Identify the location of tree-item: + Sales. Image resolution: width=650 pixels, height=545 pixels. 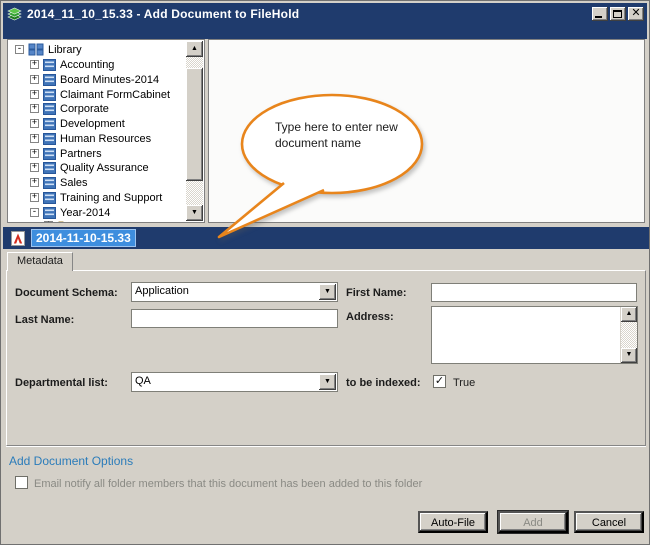
(48, 182).